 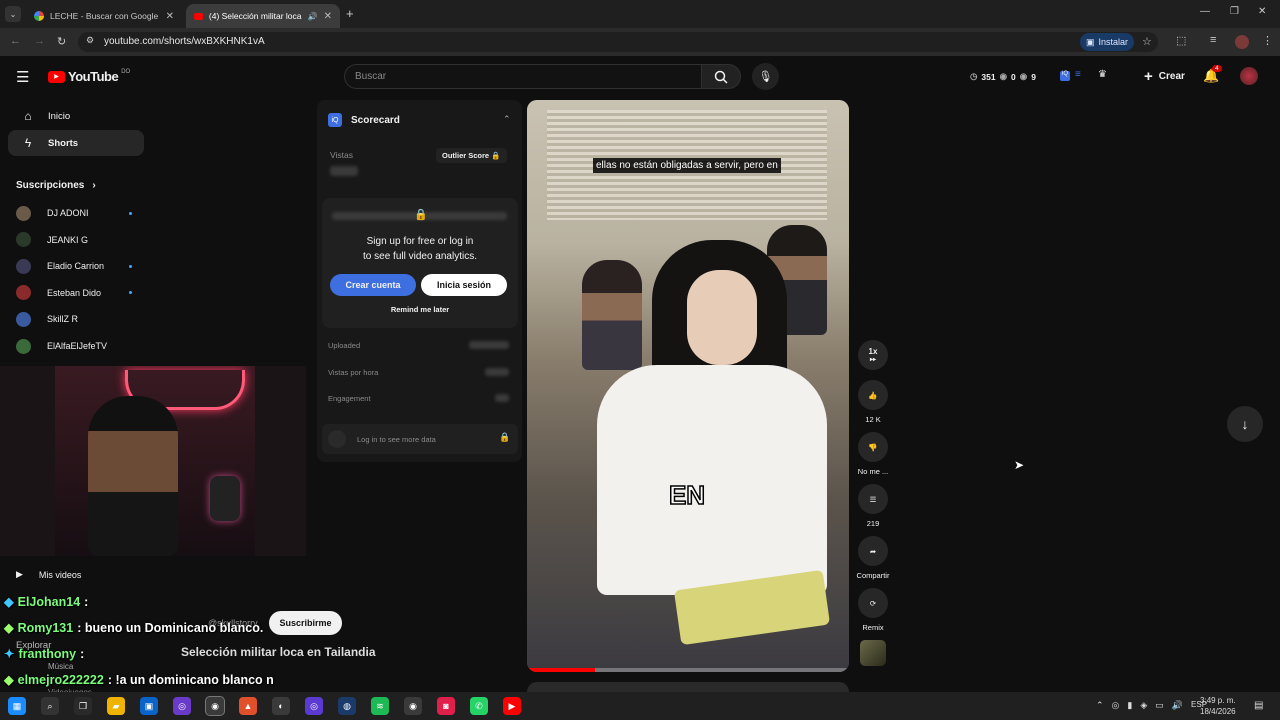 I want to click on list-icon: ≡, so click(x=1078, y=74).